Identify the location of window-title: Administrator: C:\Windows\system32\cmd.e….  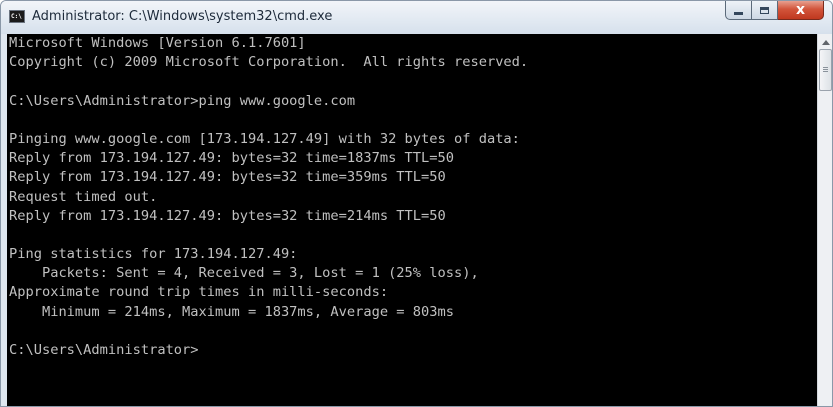
(182, 16).